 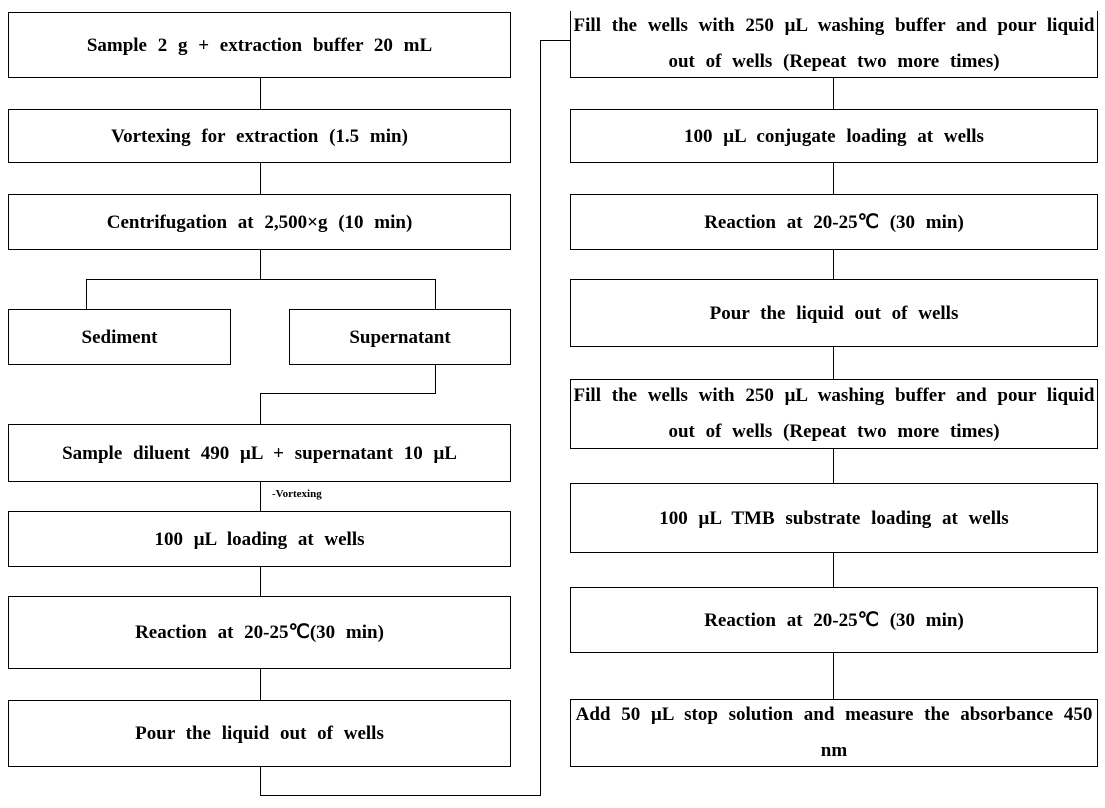 I want to click on step-sample-extraction: Sample 2 g + extraction buffer 20 mL, so click(x=259, y=45).